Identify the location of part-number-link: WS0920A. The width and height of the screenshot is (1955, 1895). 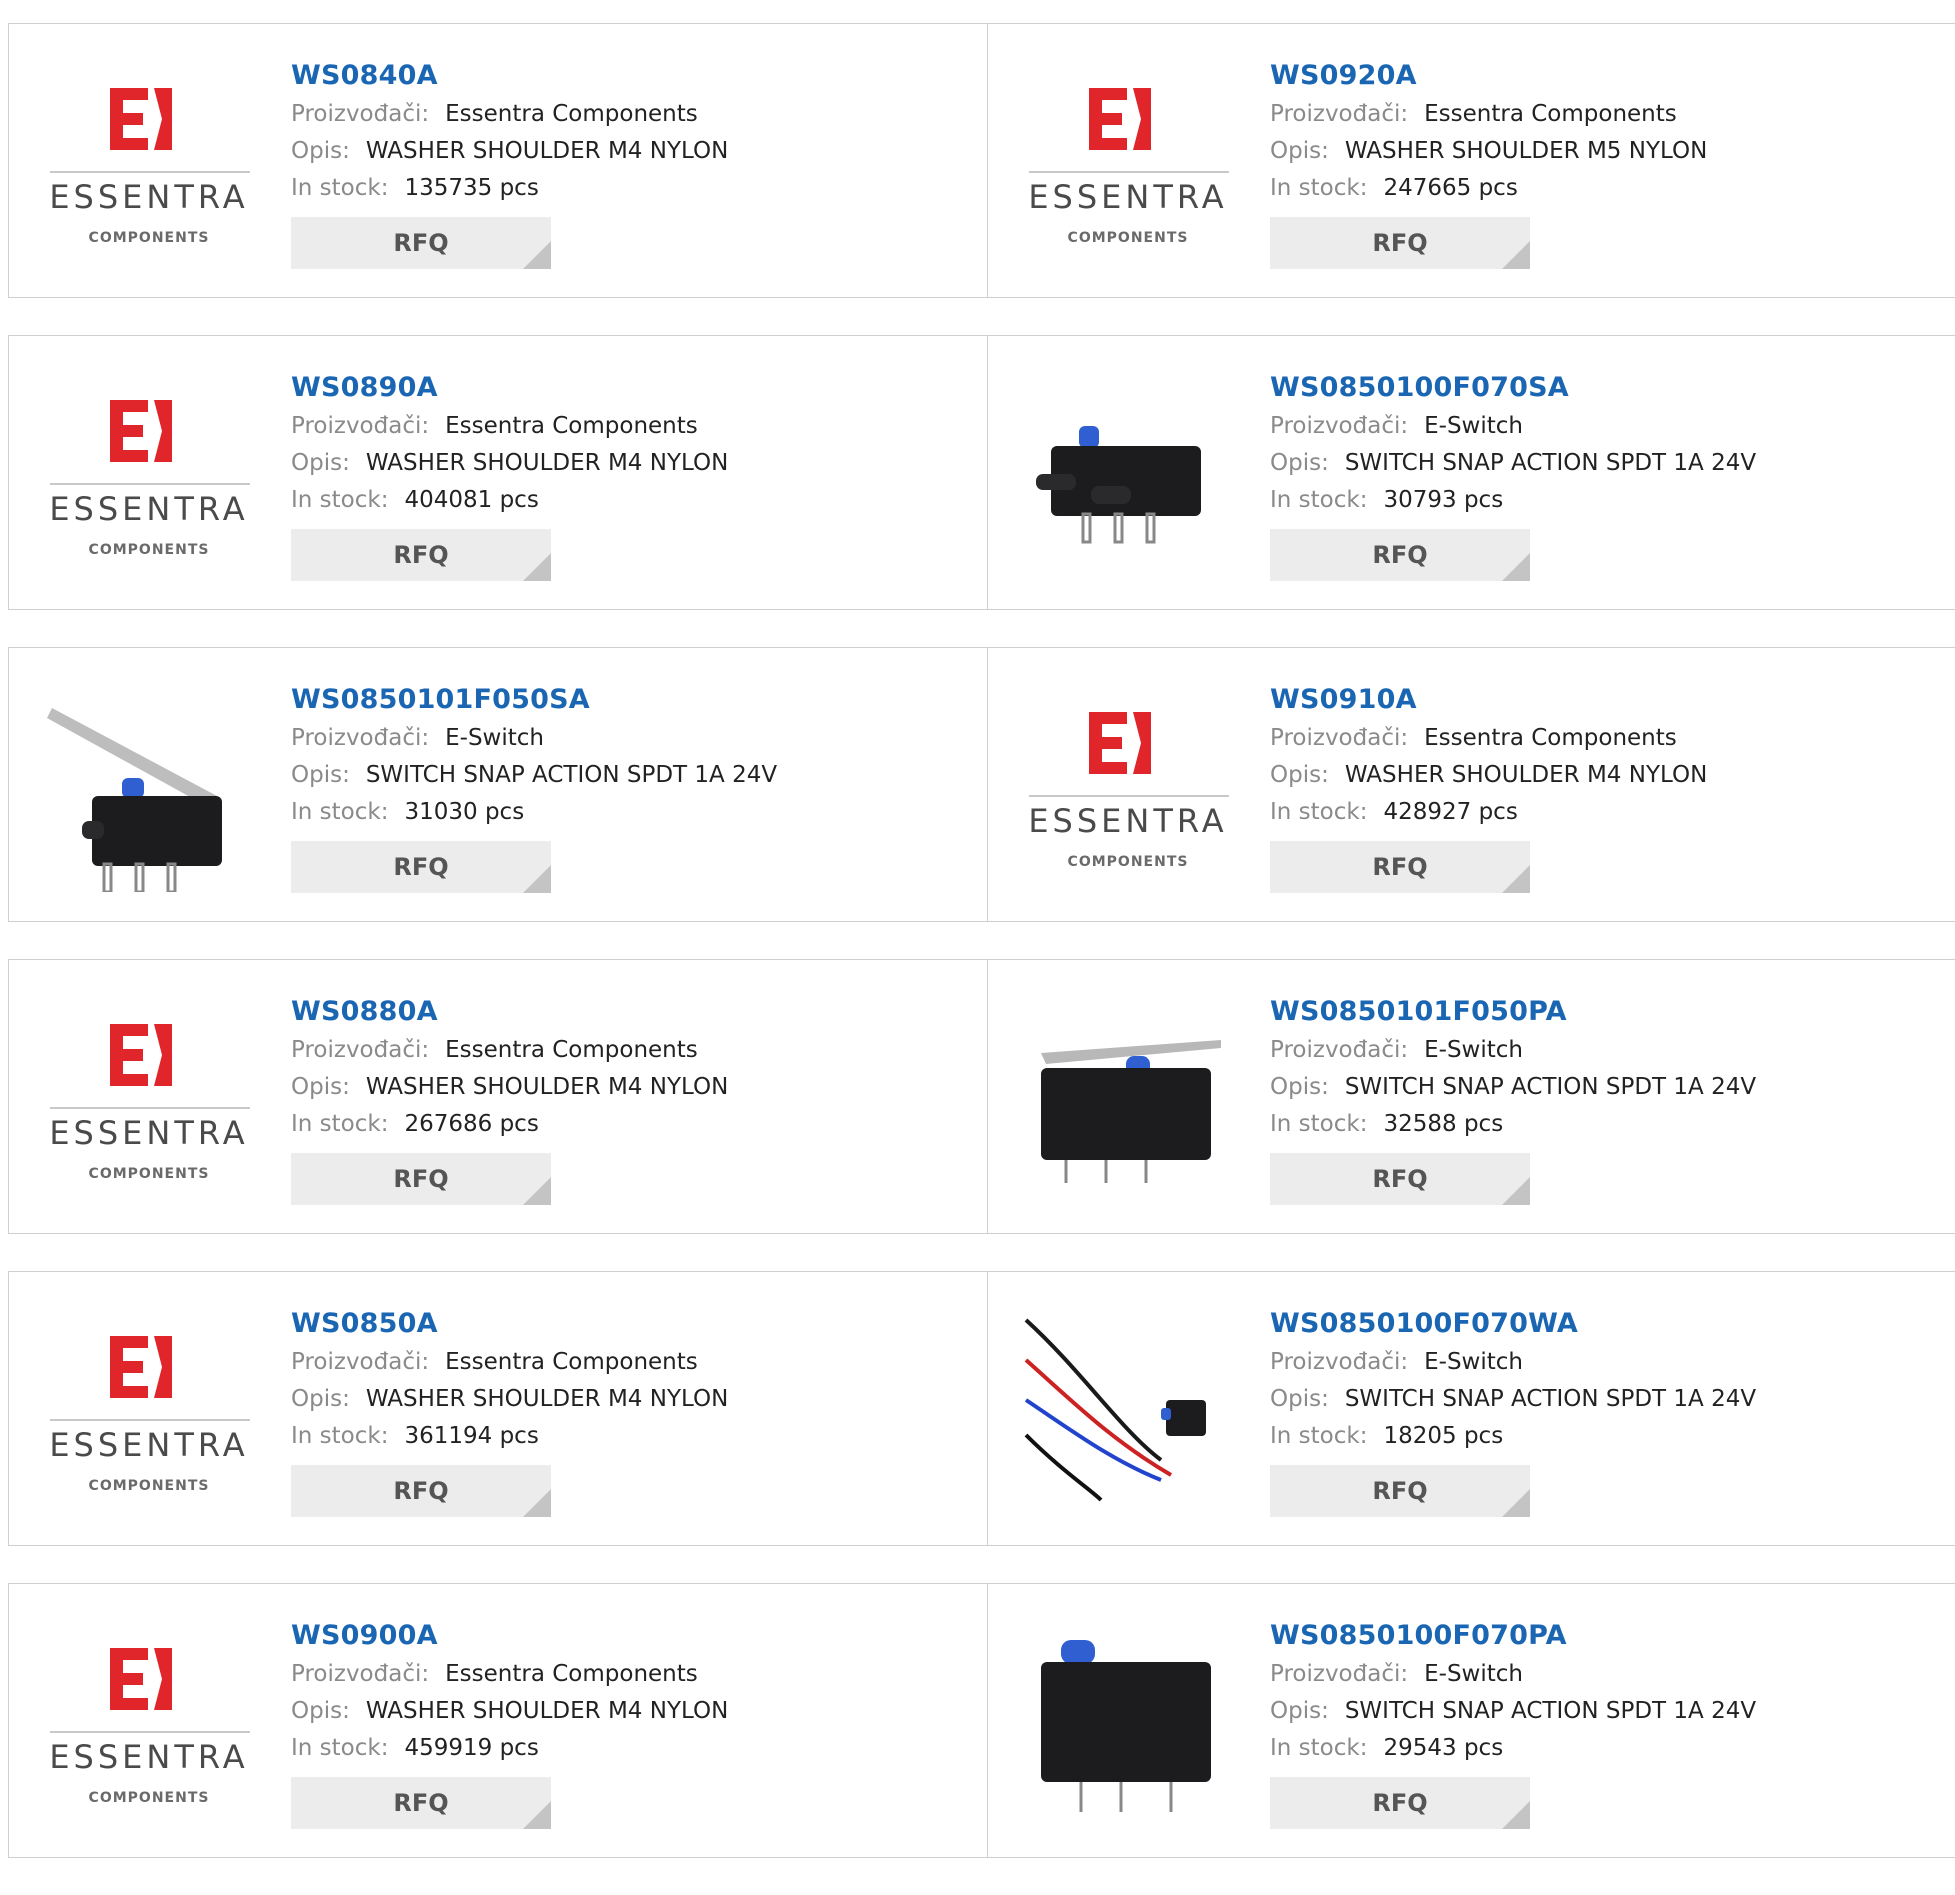
(1608, 76).